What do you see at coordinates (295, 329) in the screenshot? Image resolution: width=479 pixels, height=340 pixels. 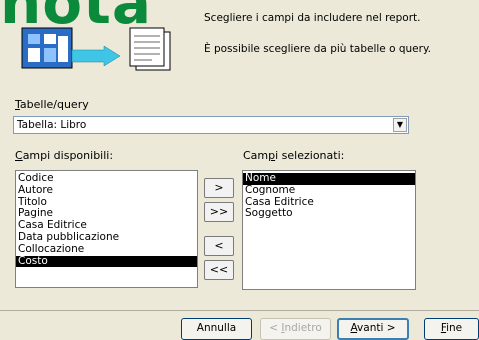 I see `back-button: < Indietro` at bounding box center [295, 329].